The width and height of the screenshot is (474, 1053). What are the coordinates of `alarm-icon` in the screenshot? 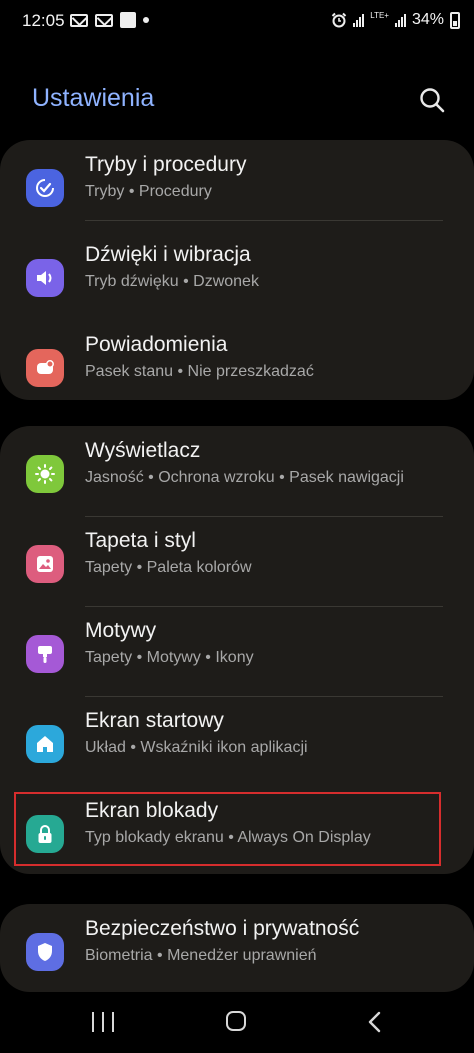 It's located at (339, 20).